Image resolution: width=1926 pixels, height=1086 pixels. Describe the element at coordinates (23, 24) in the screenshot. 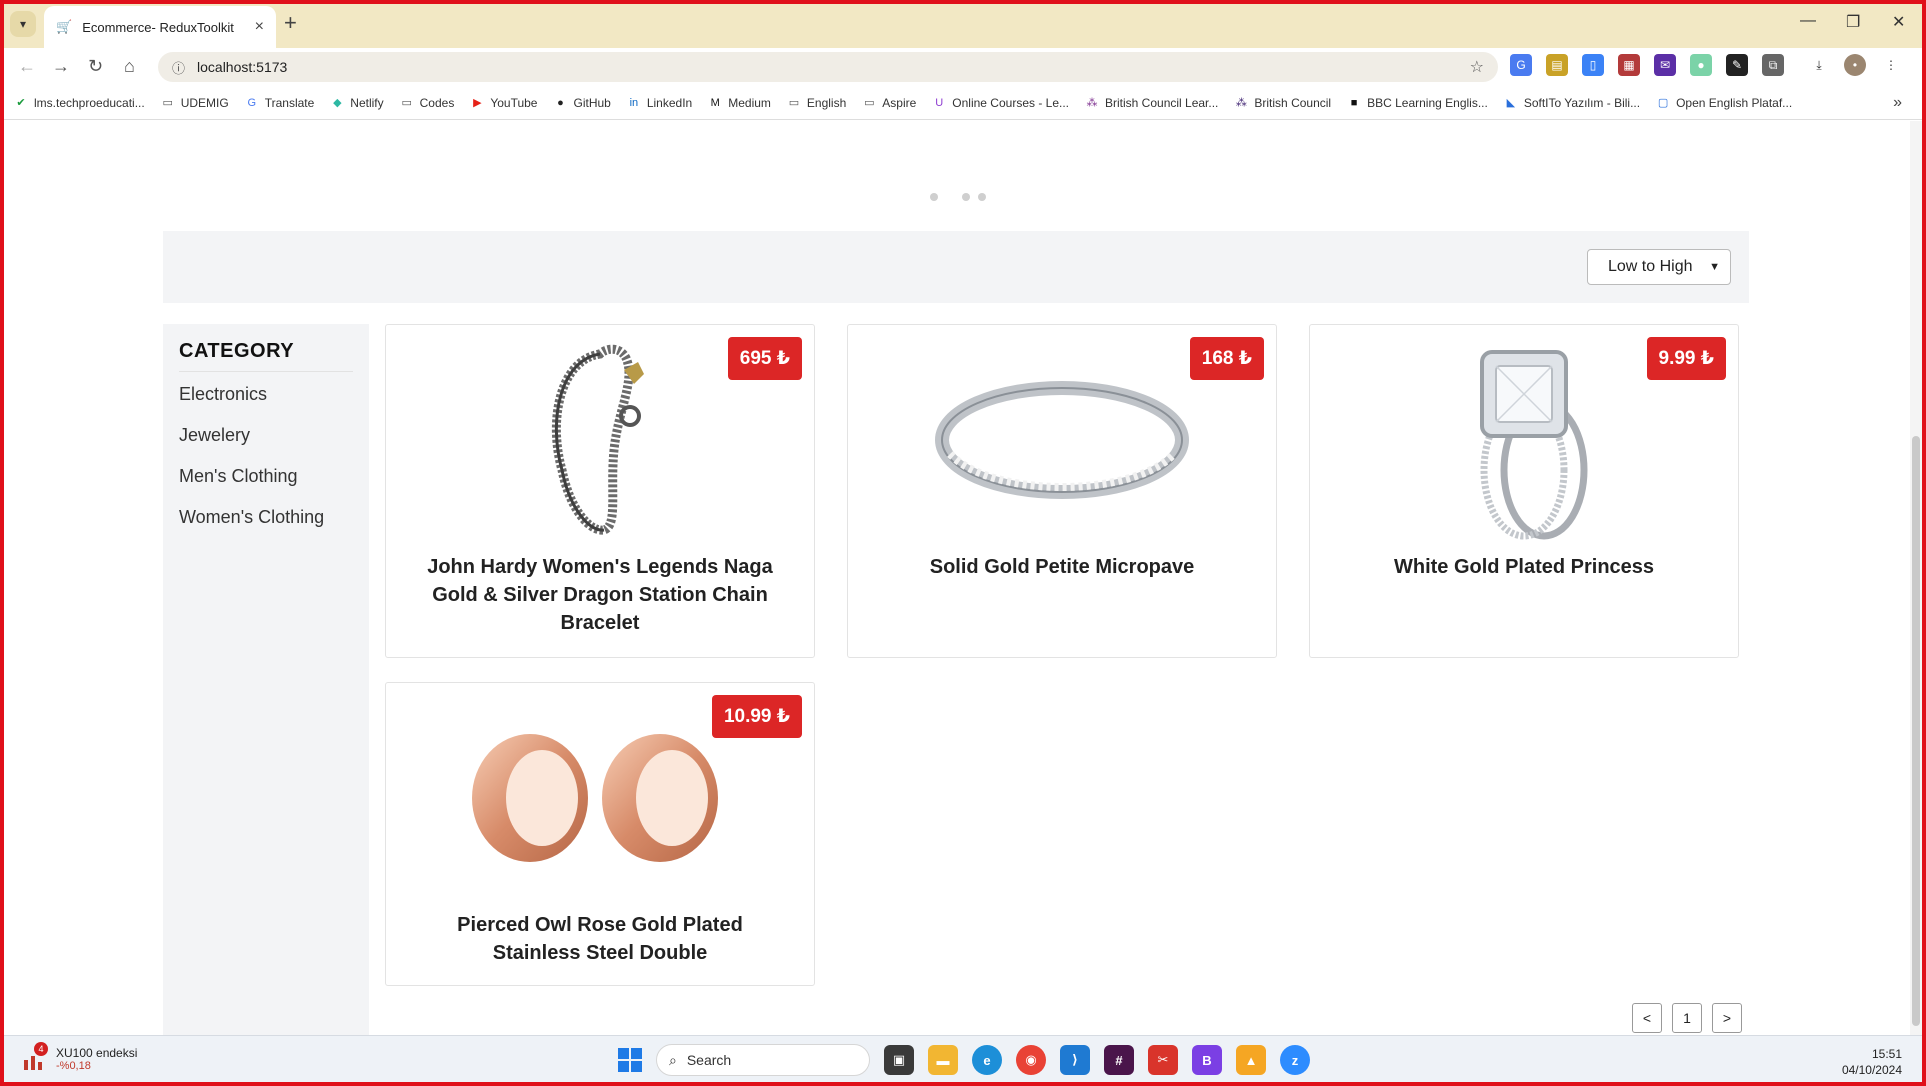

I see `tab-search-button: ▾` at that location.